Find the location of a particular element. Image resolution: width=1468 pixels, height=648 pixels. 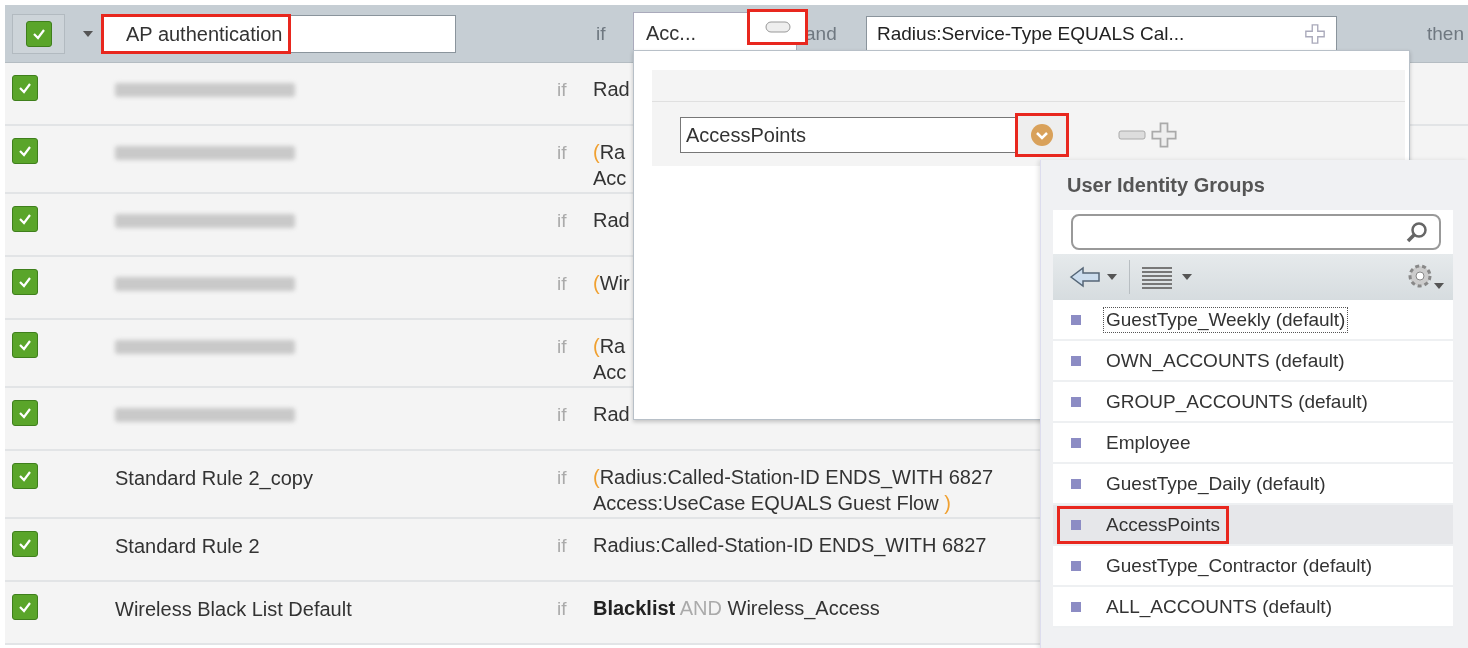

rule-name: Standard Rule 2_copy is located at coordinates (214, 478).